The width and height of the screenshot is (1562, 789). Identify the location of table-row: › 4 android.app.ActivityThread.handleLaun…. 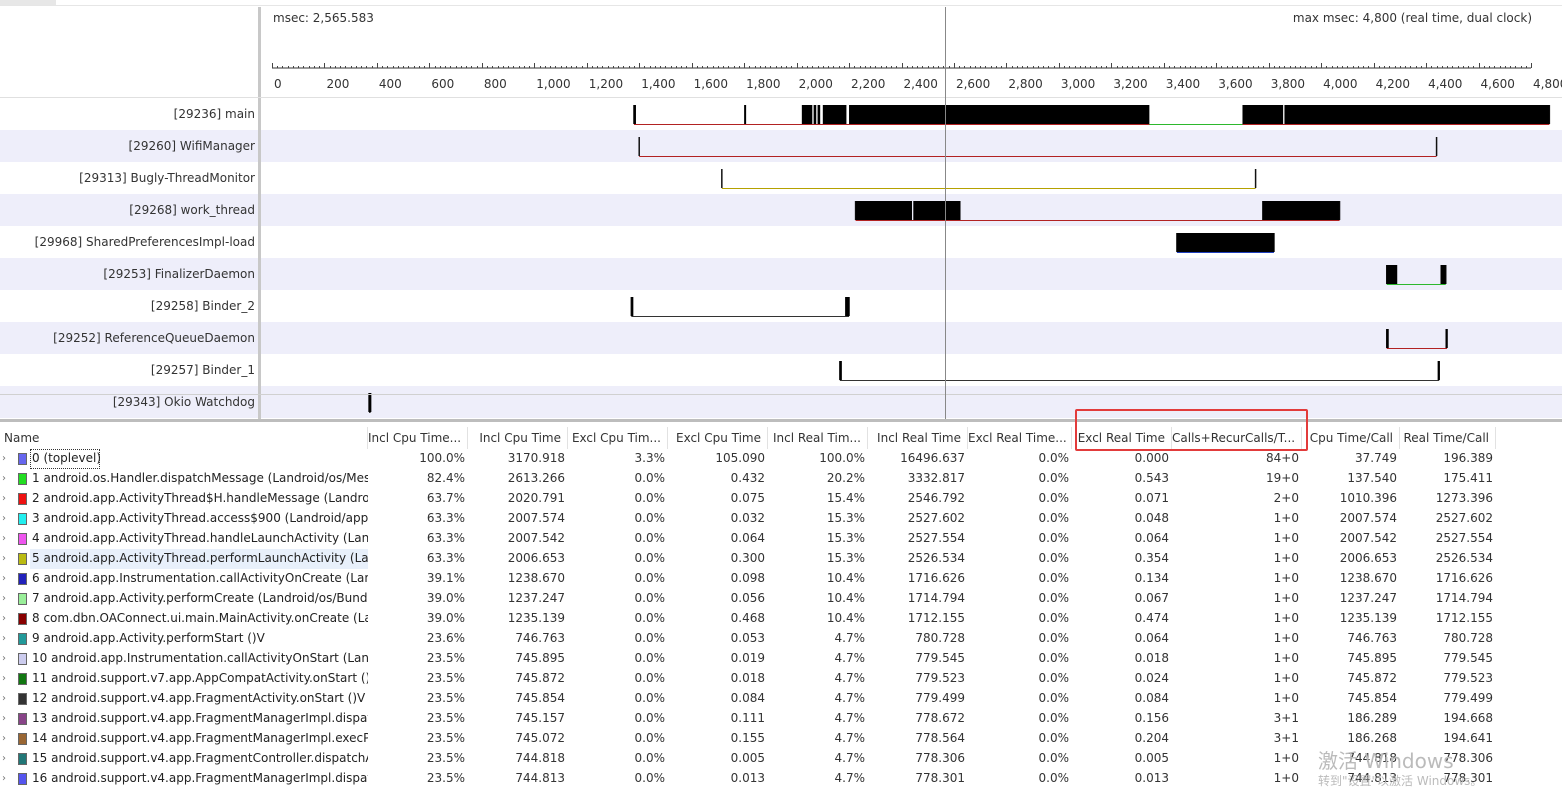
(781, 539).